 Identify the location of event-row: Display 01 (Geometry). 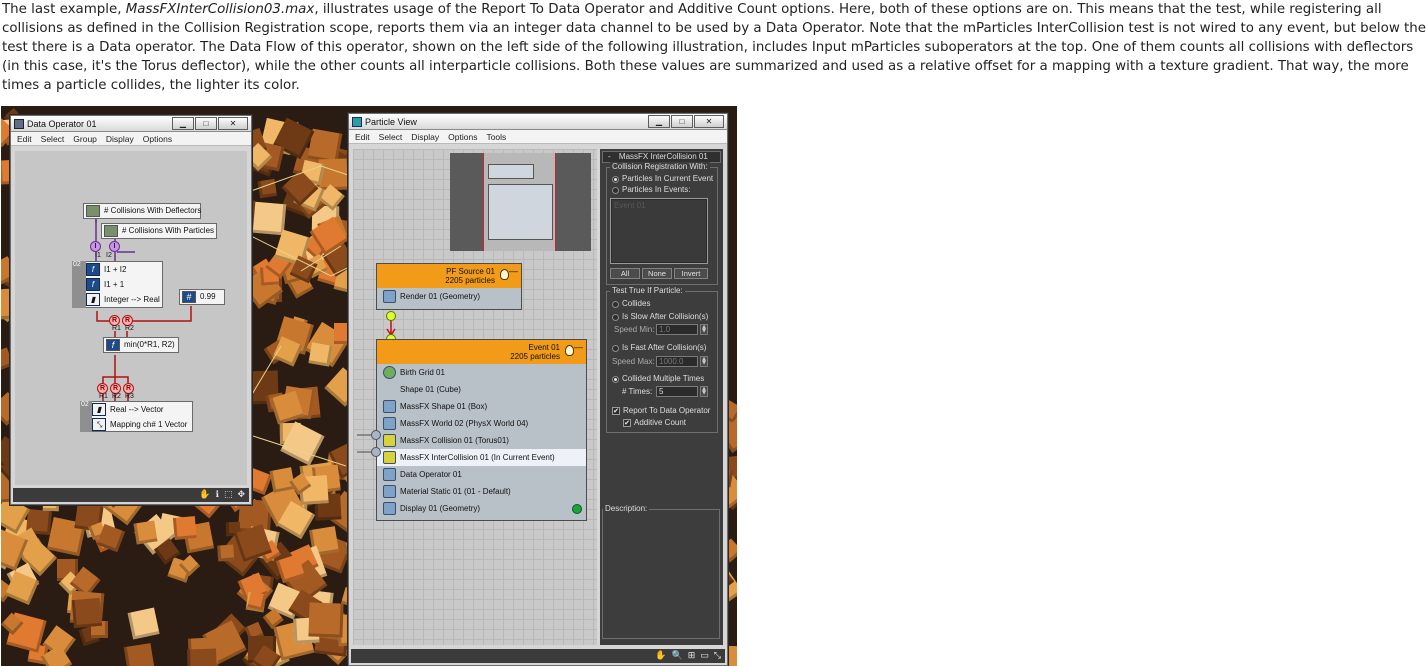
(481, 508).